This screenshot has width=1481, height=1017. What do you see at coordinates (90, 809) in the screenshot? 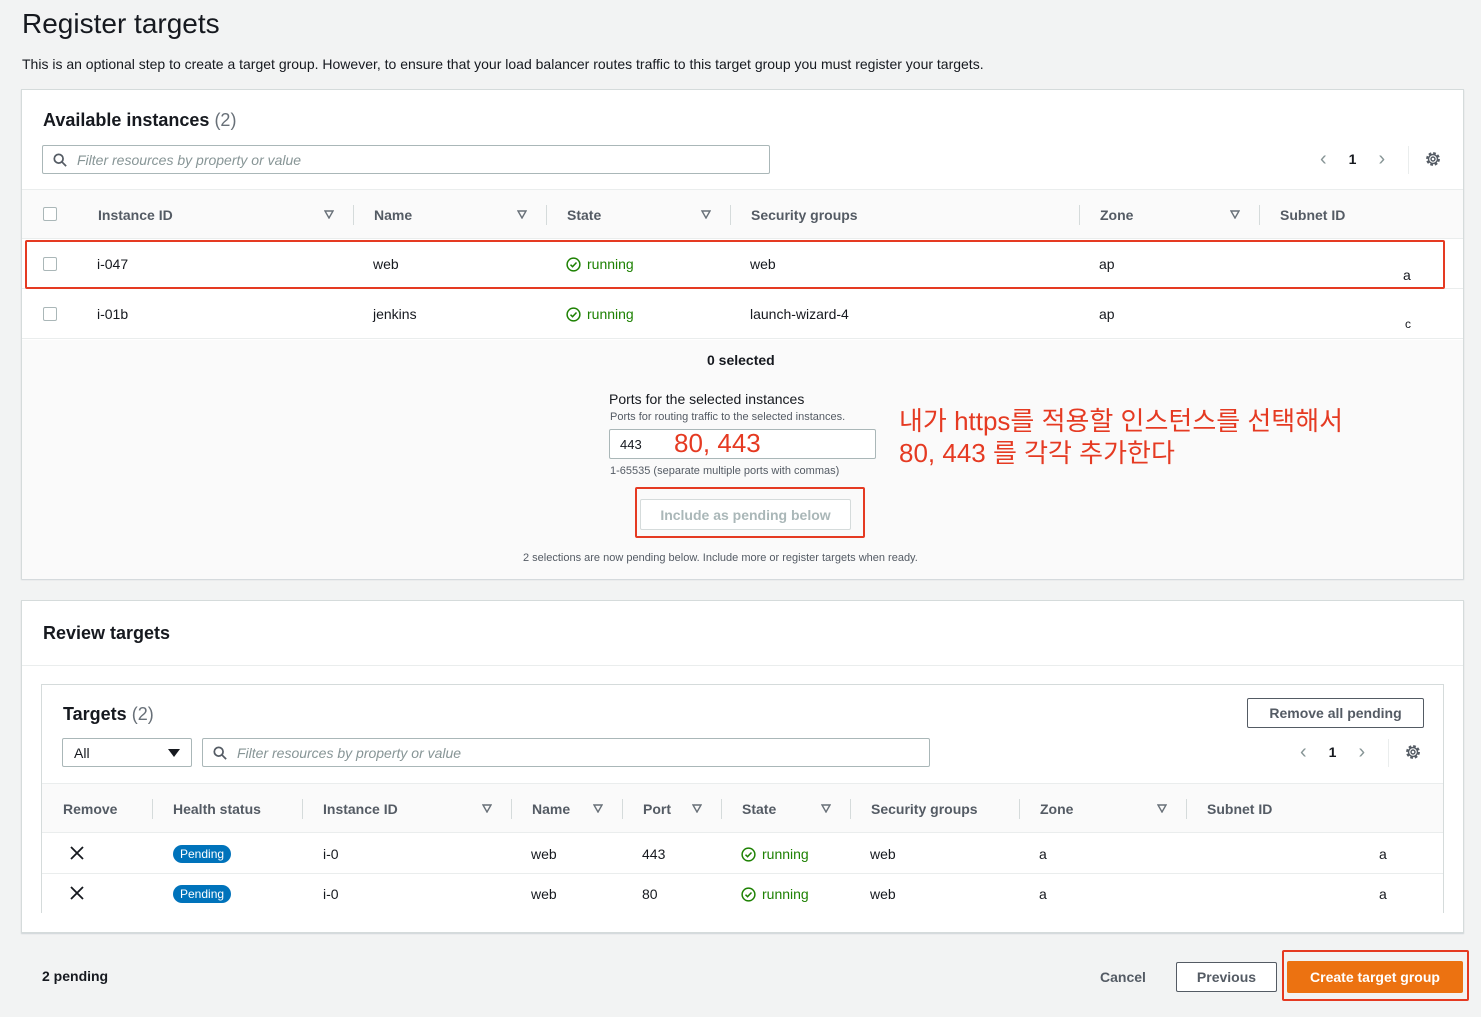
I see `col-remove: Remove` at bounding box center [90, 809].